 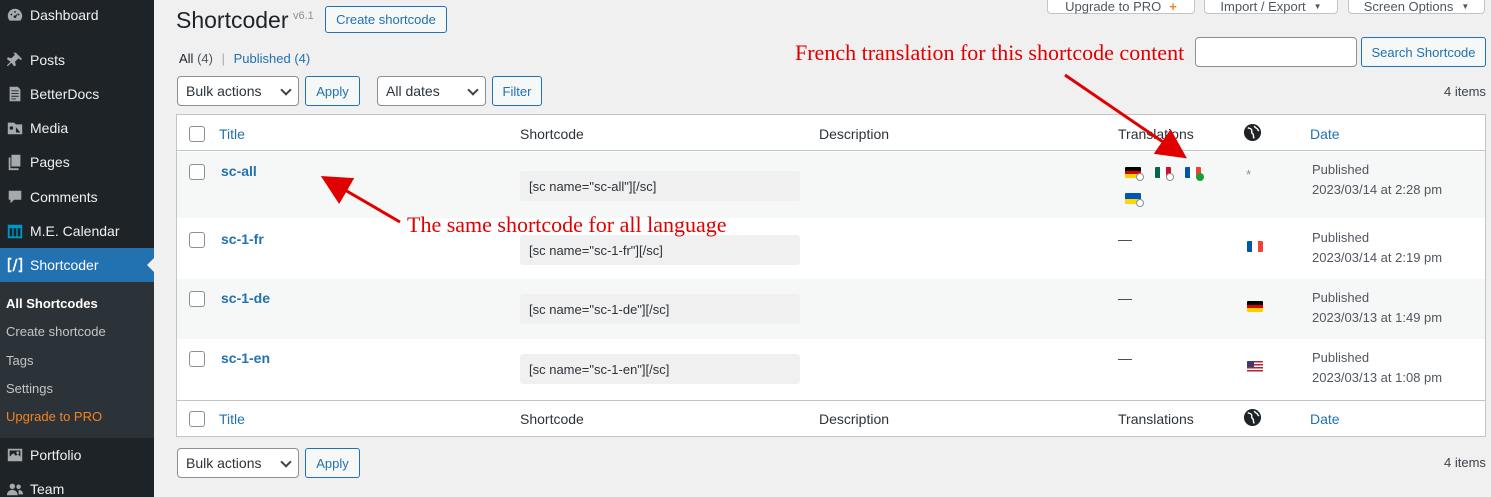 I want to click on translation-exists-icon, so click(x=1200, y=177).